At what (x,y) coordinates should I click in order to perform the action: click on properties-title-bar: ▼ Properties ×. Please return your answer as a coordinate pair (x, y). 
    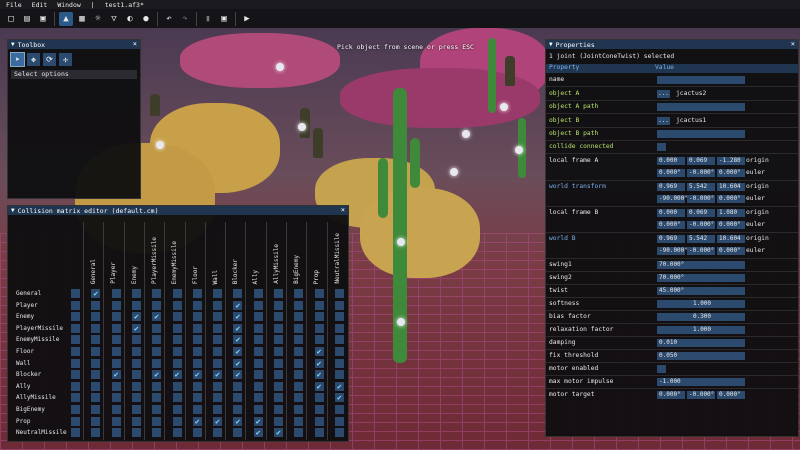
    Looking at the image, I should click on (672, 44).